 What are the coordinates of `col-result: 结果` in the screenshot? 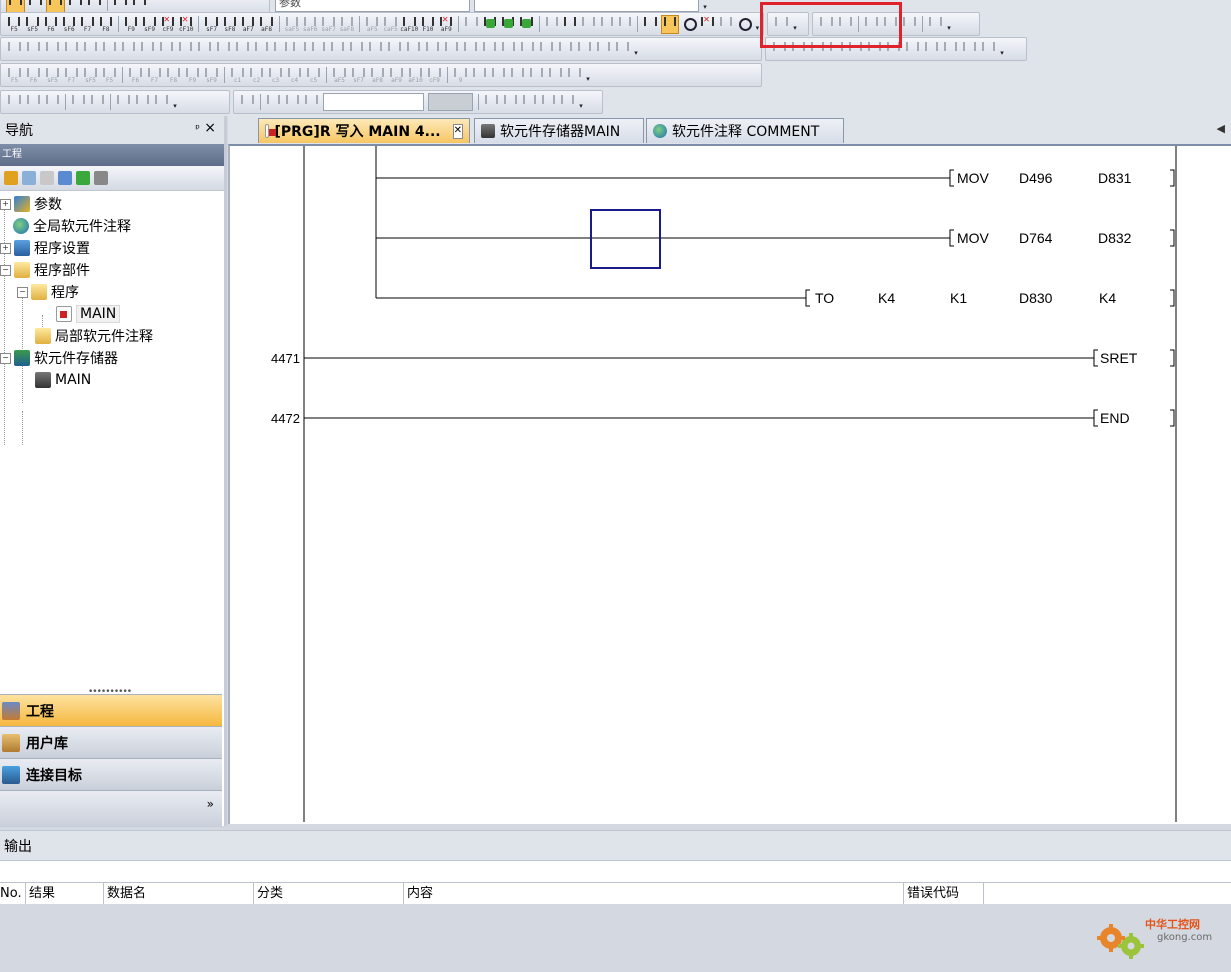 It's located at (65, 893).